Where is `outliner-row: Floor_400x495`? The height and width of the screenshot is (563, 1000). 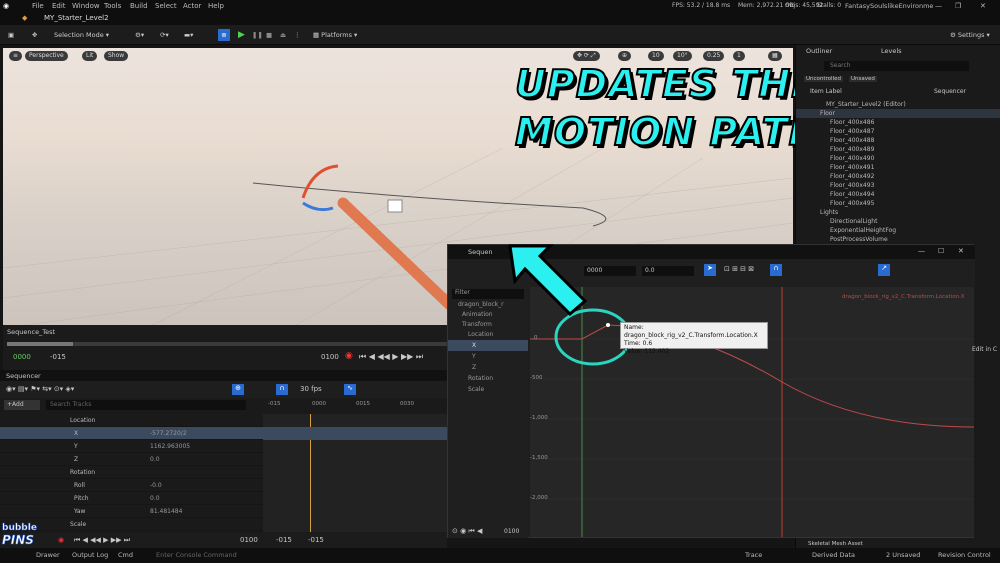 outliner-row: Floor_400x495 is located at coordinates (898, 203).